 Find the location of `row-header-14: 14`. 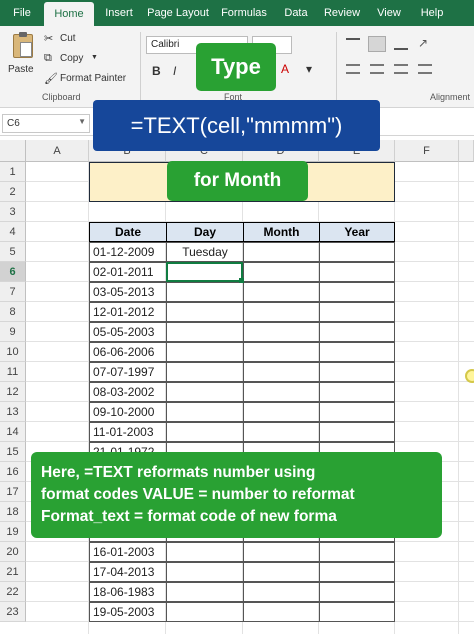

row-header-14: 14 is located at coordinates (13, 432).